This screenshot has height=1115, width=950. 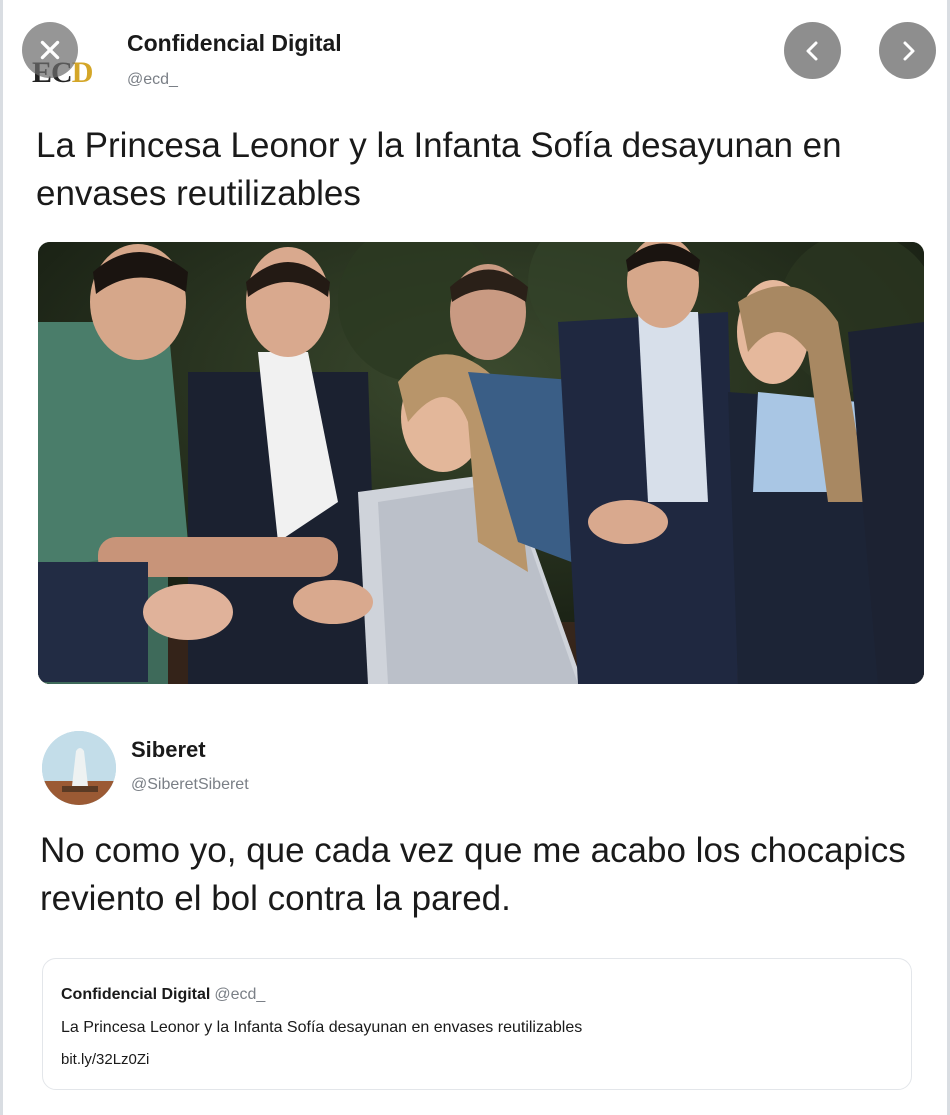 I want to click on reply-avatar, so click(x=79, y=768).